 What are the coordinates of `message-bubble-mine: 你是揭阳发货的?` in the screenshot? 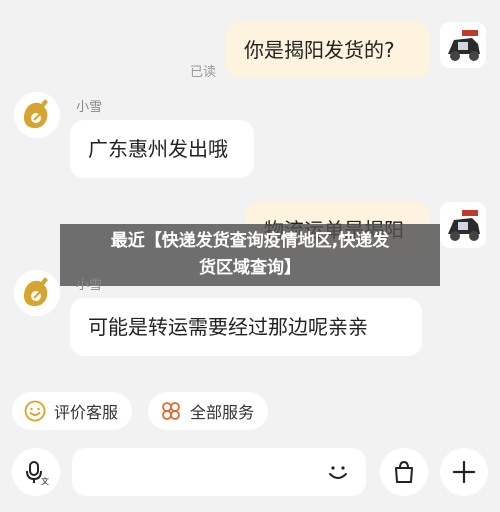 It's located at (328, 50).